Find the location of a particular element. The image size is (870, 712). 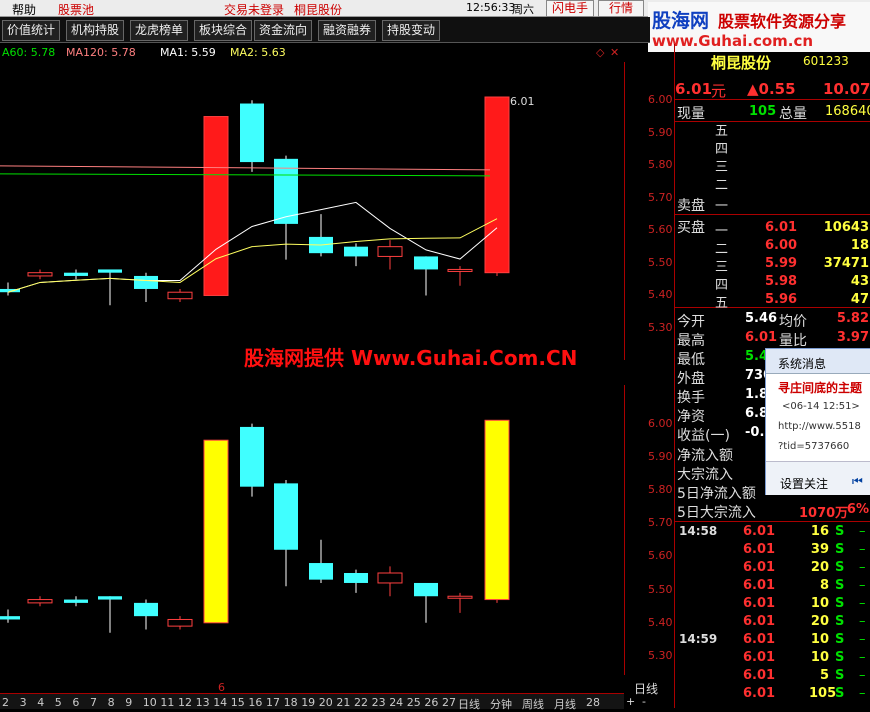

date-label: 10 is located at coordinates (149, 702).